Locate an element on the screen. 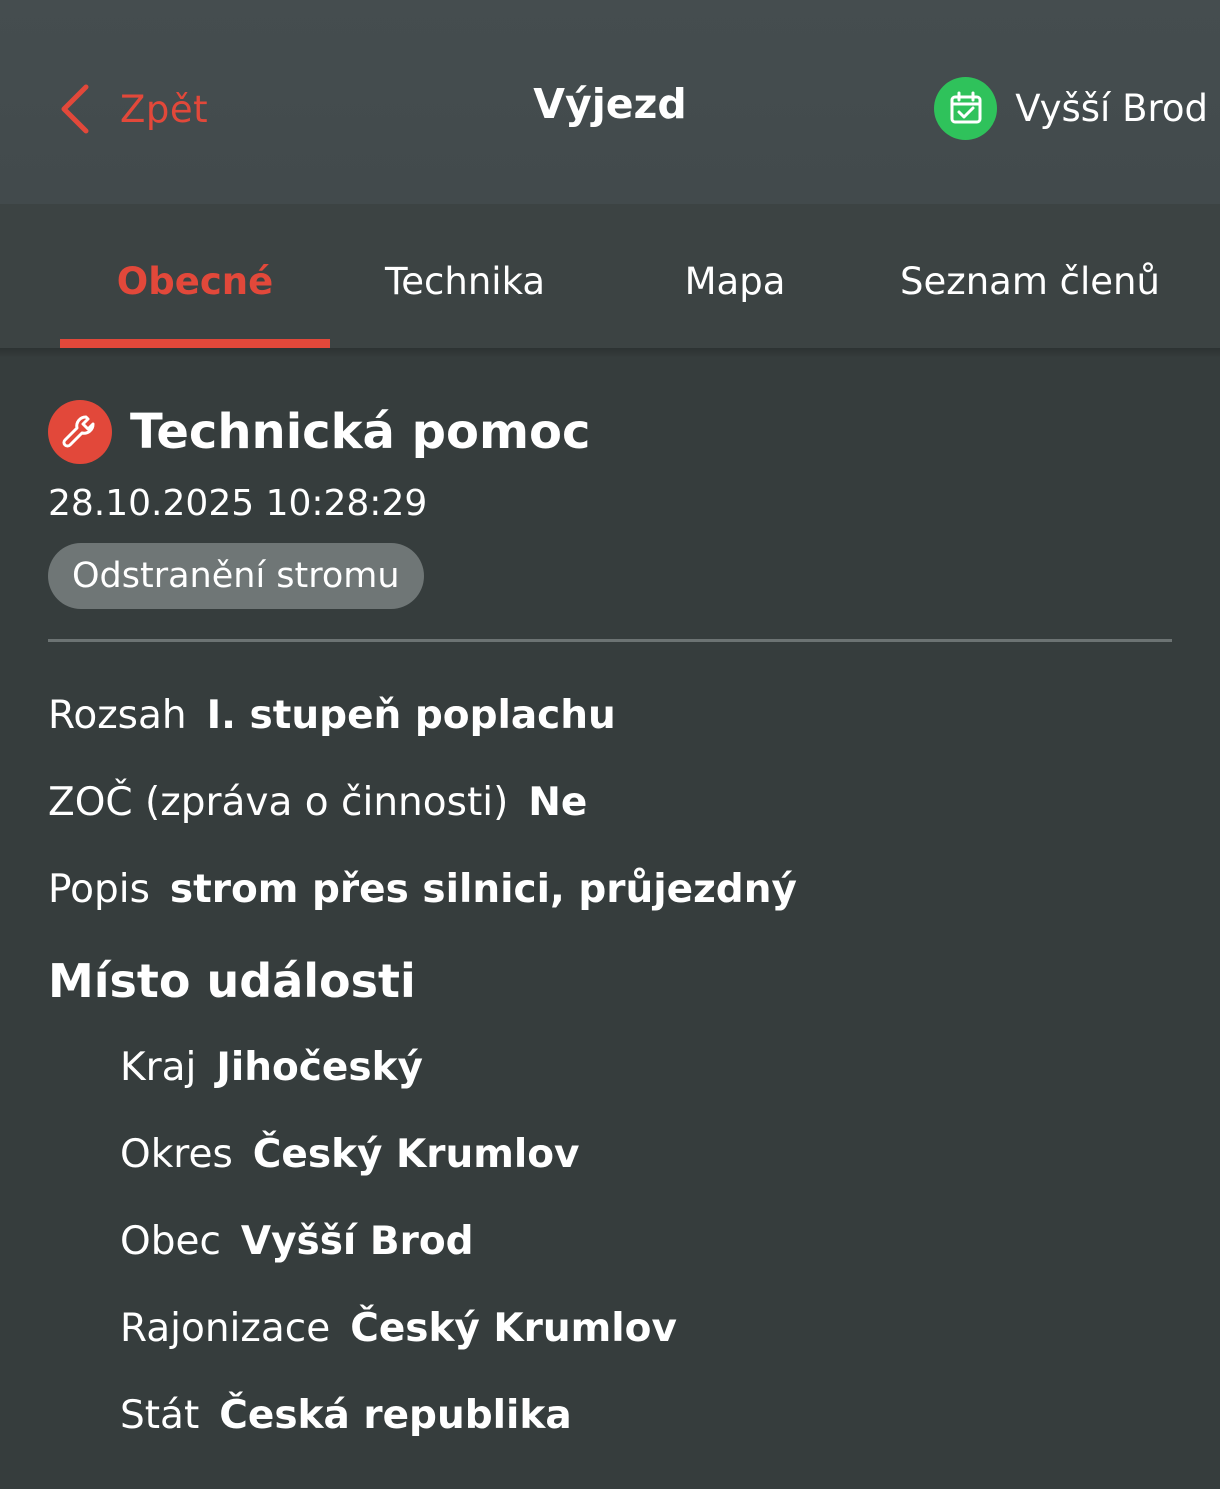 The width and height of the screenshot is (1220, 1489). incident-title: Technická pomoc is located at coordinates (360, 432).